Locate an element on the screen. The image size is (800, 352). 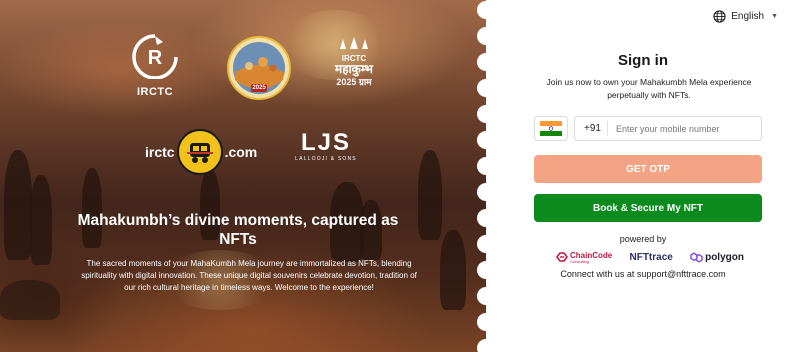
ljs-logo: LJS LALLOOJI & SONS is located at coordinates (326, 146).